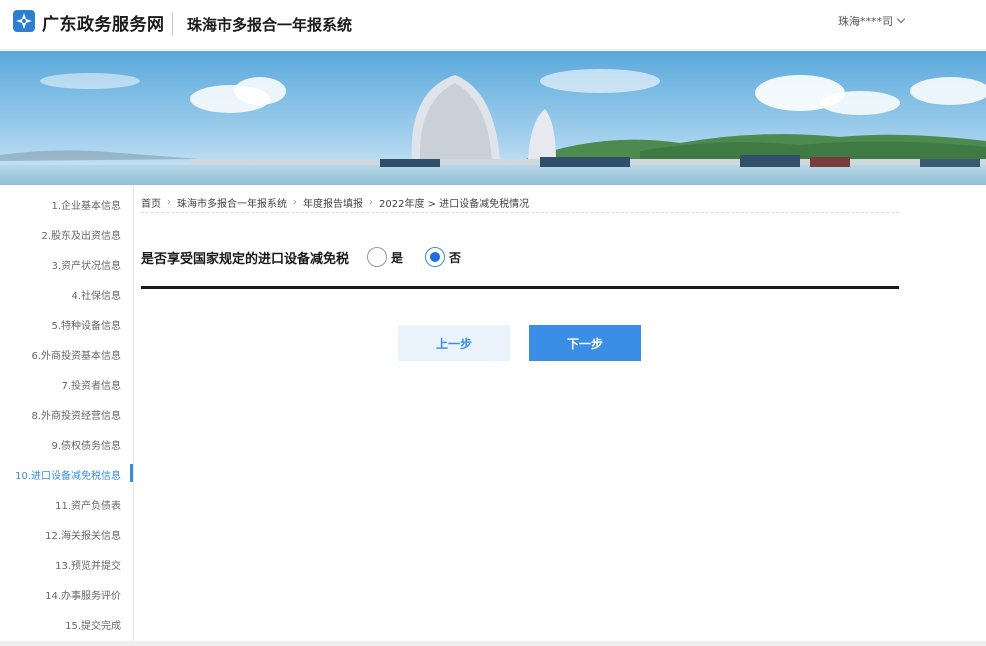  What do you see at coordinates (270, 25) in the screenshot?
I see `system-title: 珠海市多报合一年报系统` at bounding box center [270, 25].